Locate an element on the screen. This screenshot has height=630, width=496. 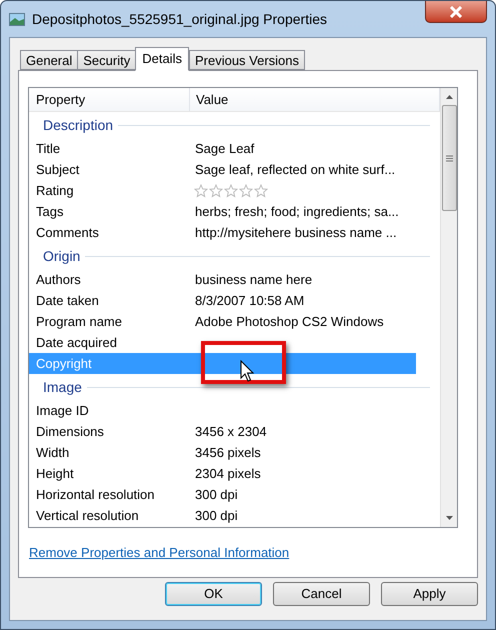
property-row: Program name Adobe Photoshop CS2 Windows is located at coordinates (222, 321).